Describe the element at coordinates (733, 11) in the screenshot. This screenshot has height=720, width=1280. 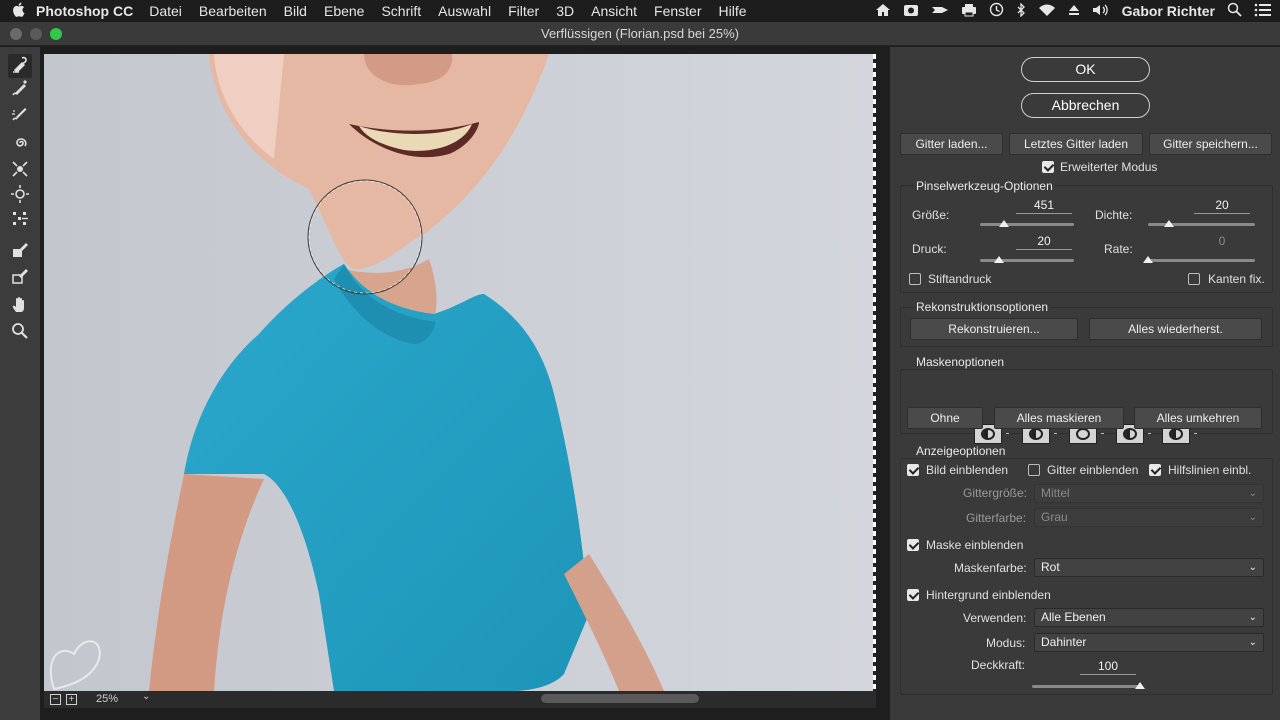
I see `menu-hilfe: Hilfe` at that location.